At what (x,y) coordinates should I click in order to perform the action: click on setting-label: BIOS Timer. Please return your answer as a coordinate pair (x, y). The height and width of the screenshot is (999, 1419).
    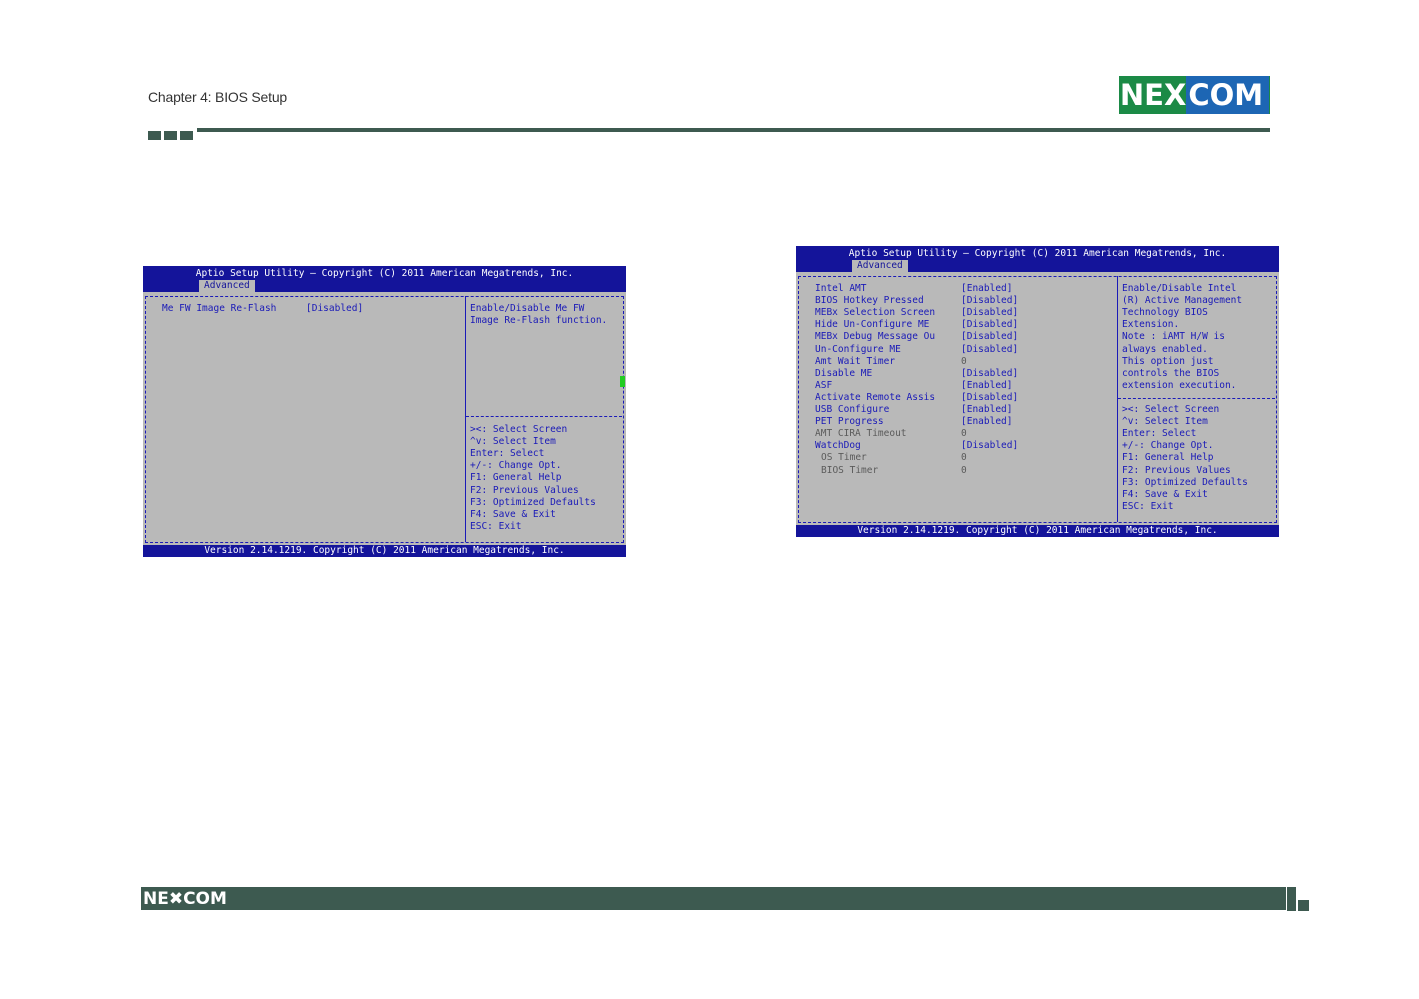
    Looking at the image, I should click on (850, 470).